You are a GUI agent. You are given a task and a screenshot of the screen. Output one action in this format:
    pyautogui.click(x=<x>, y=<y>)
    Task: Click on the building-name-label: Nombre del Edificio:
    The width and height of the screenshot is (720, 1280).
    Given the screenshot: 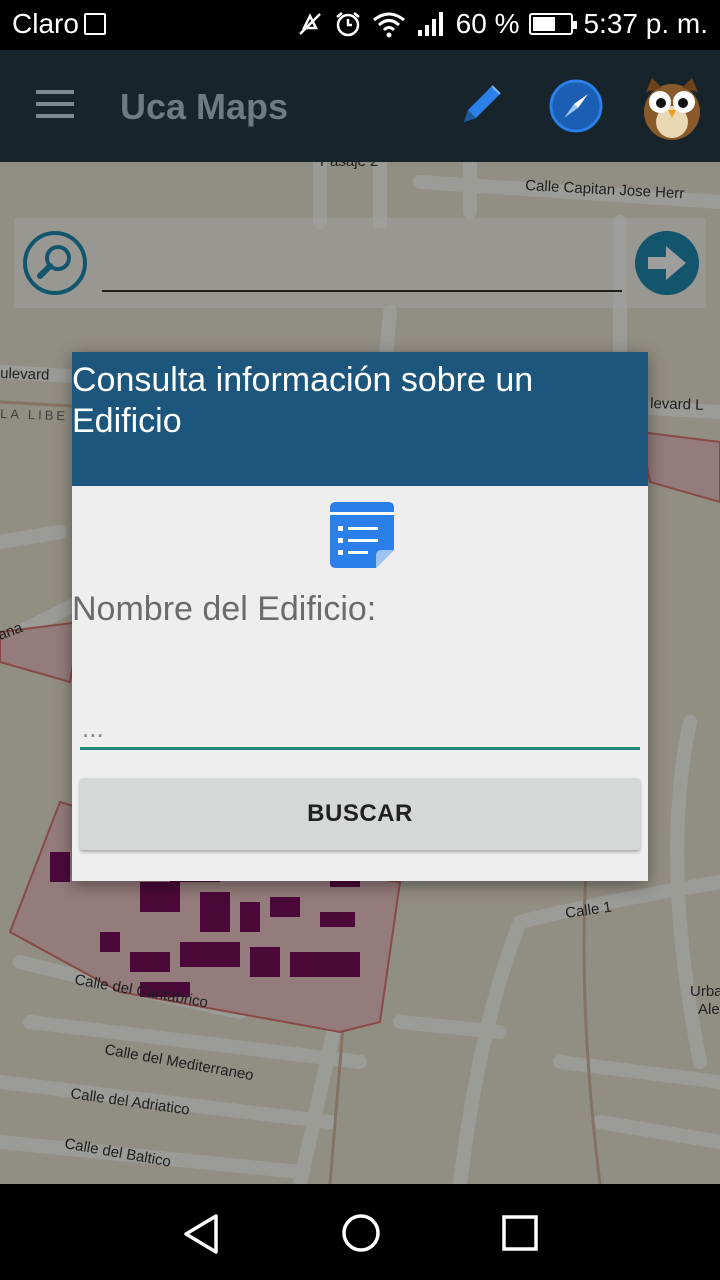 What is the action you would take?
    pyautogui.click(x=224, y=609)
    